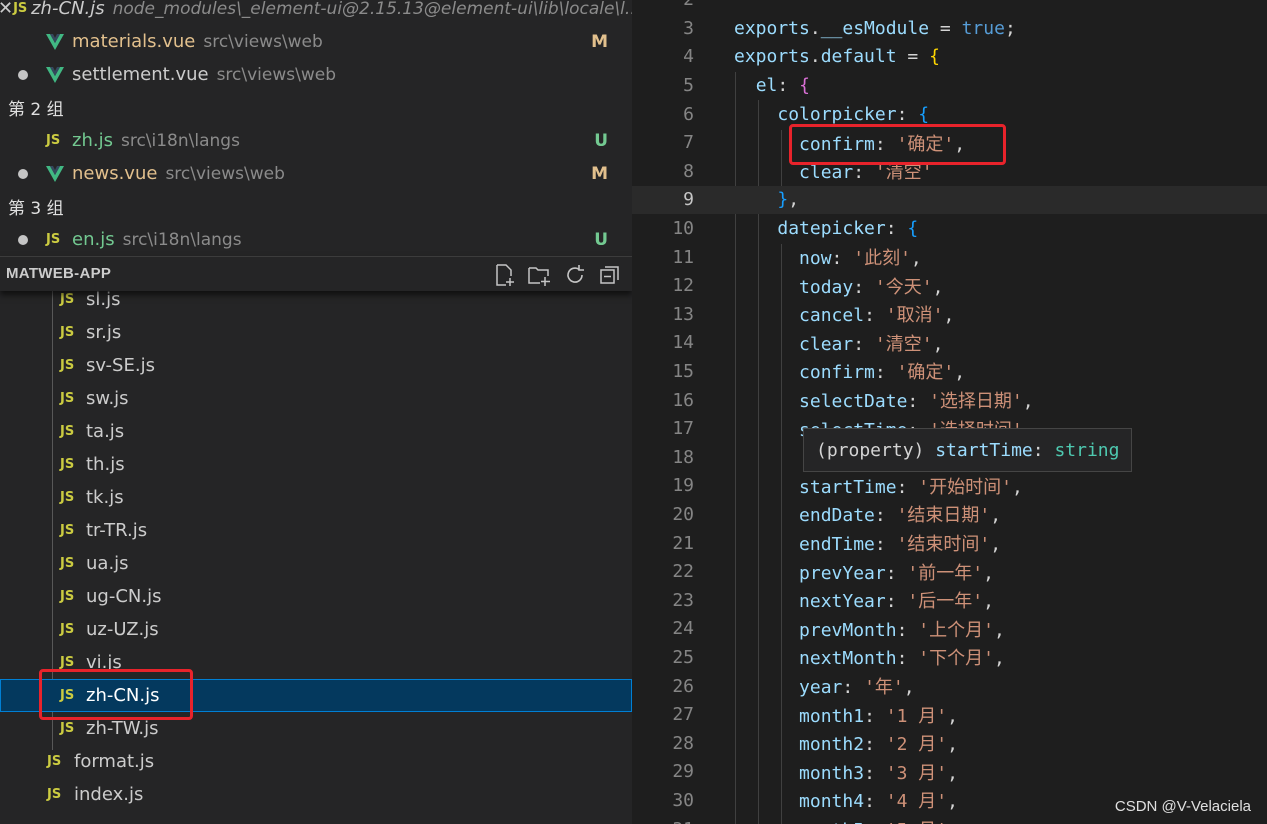 The image size is (1267, 824). Describe the element at coordinates (599, 173) in the screenshot. I see `git-status-badge: M` at that location.